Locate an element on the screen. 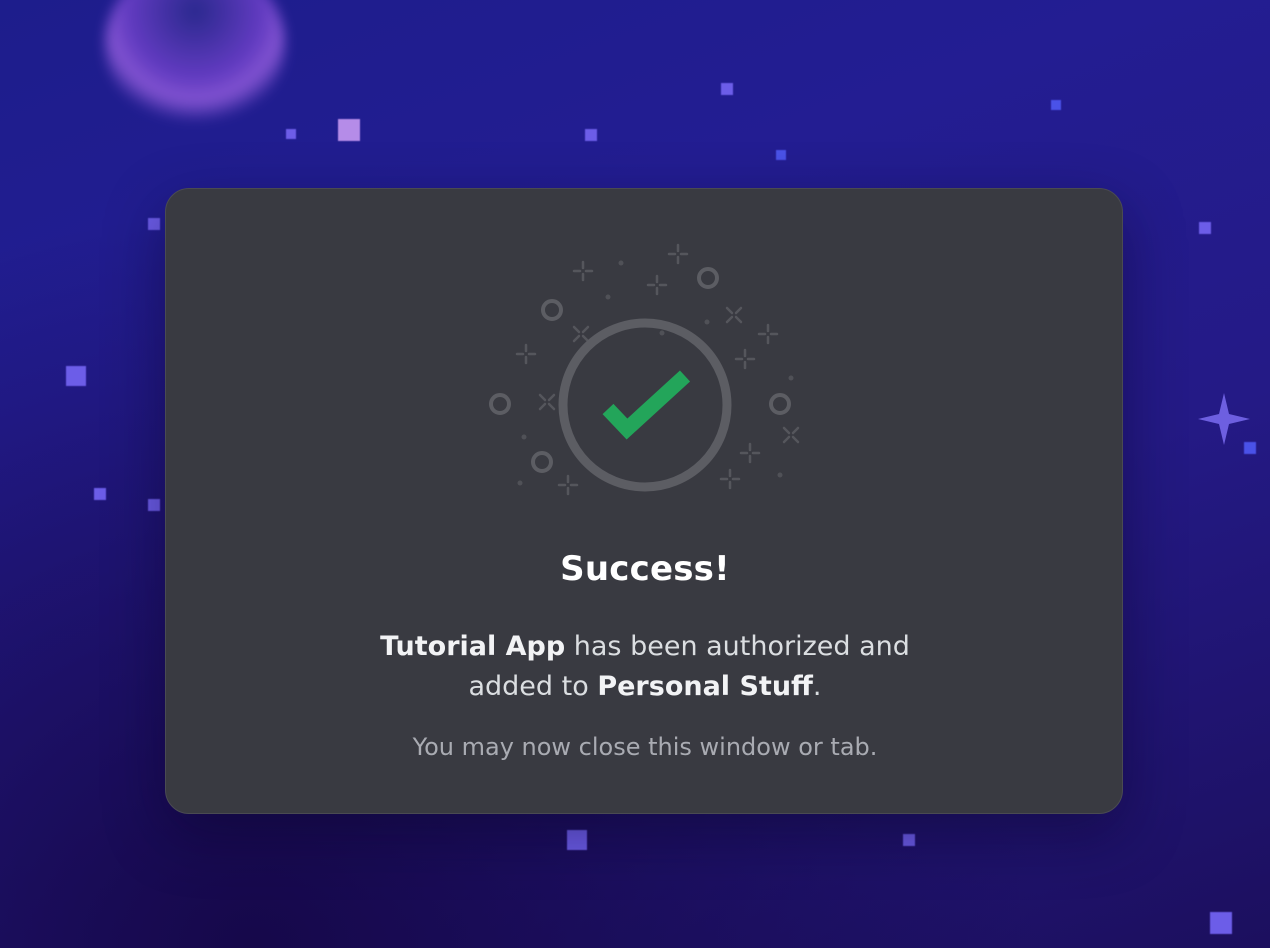 The width and height of the screenshot is (1270, 948). planet-decoration is located at coordinates (195, 65).